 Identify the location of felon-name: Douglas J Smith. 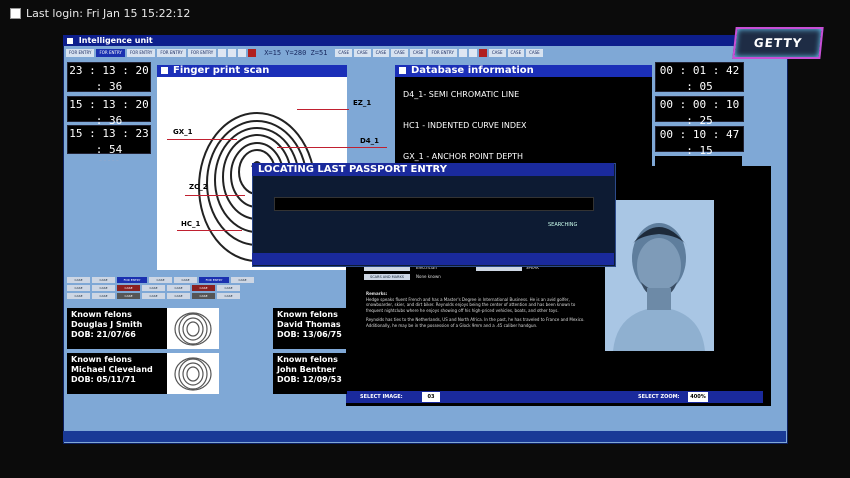
(107, 324).